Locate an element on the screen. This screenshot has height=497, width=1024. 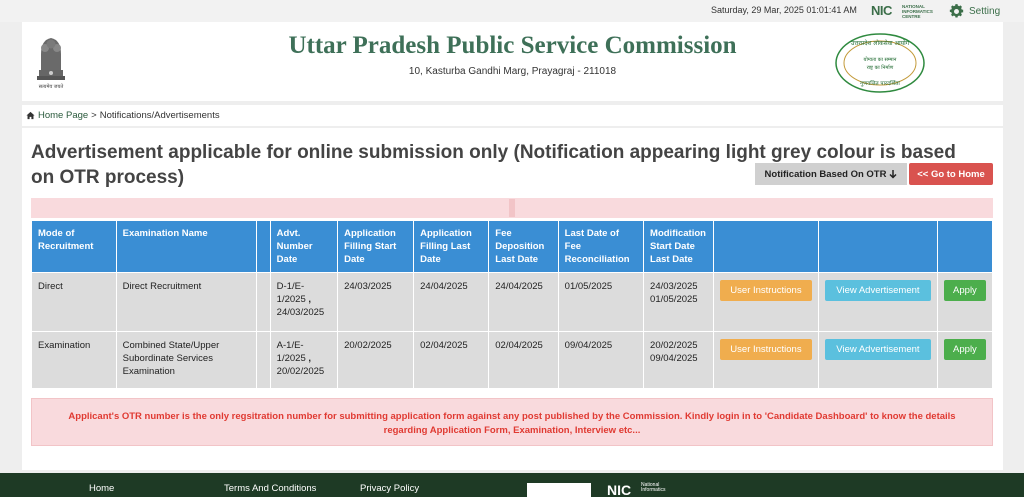
mod-last: 01/05/2025 is located at coordinates (674, 299).